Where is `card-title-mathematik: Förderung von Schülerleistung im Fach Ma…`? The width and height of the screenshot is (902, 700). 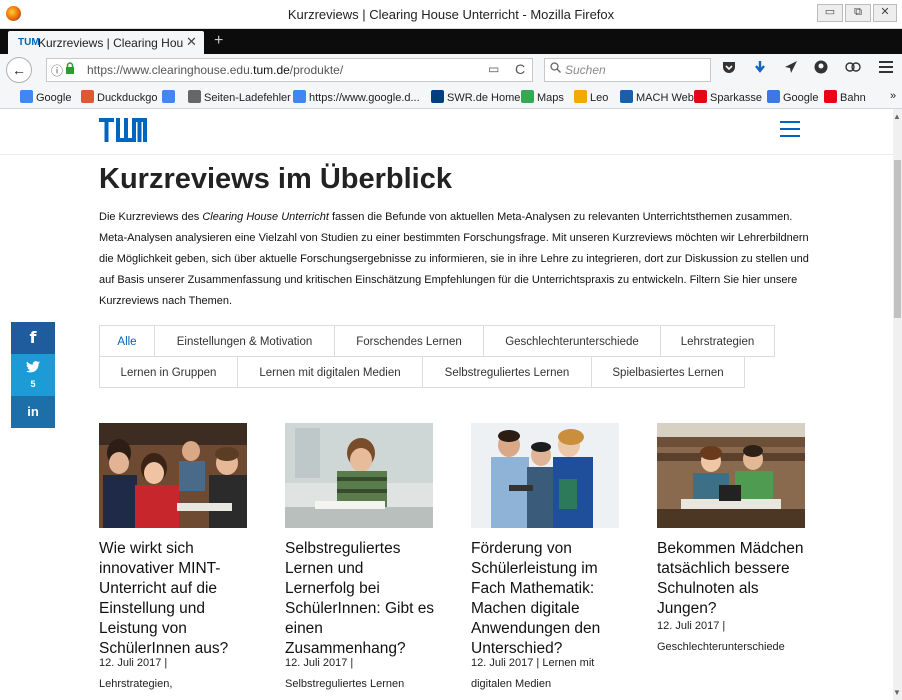 card-title-mathematik: Förderung von Schülerleistung im Fach Ma… is located at coordinates (543, 599).